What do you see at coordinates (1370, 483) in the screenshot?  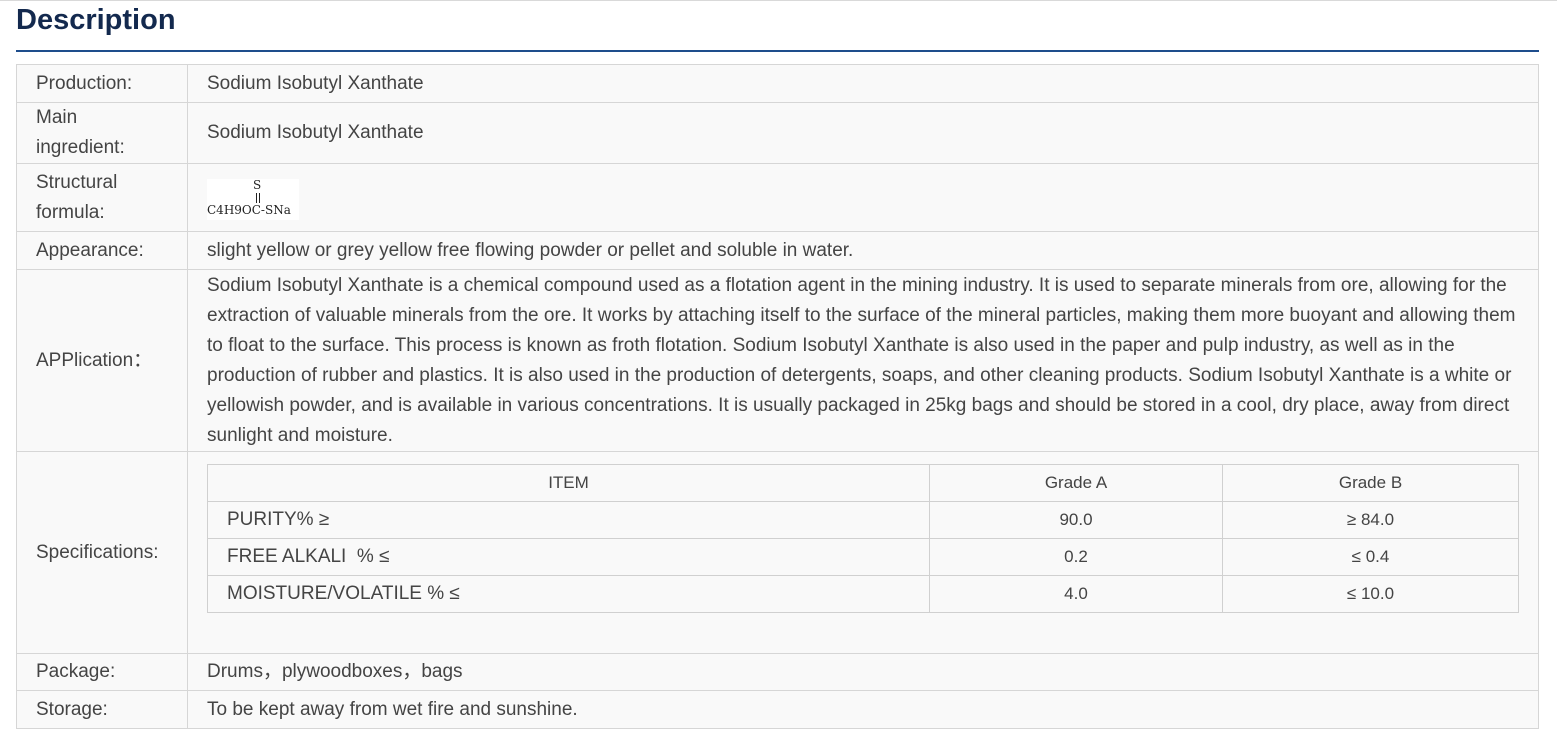 I see `spec-header-grade-b: Grade B` at bounding box center [1370, 483].